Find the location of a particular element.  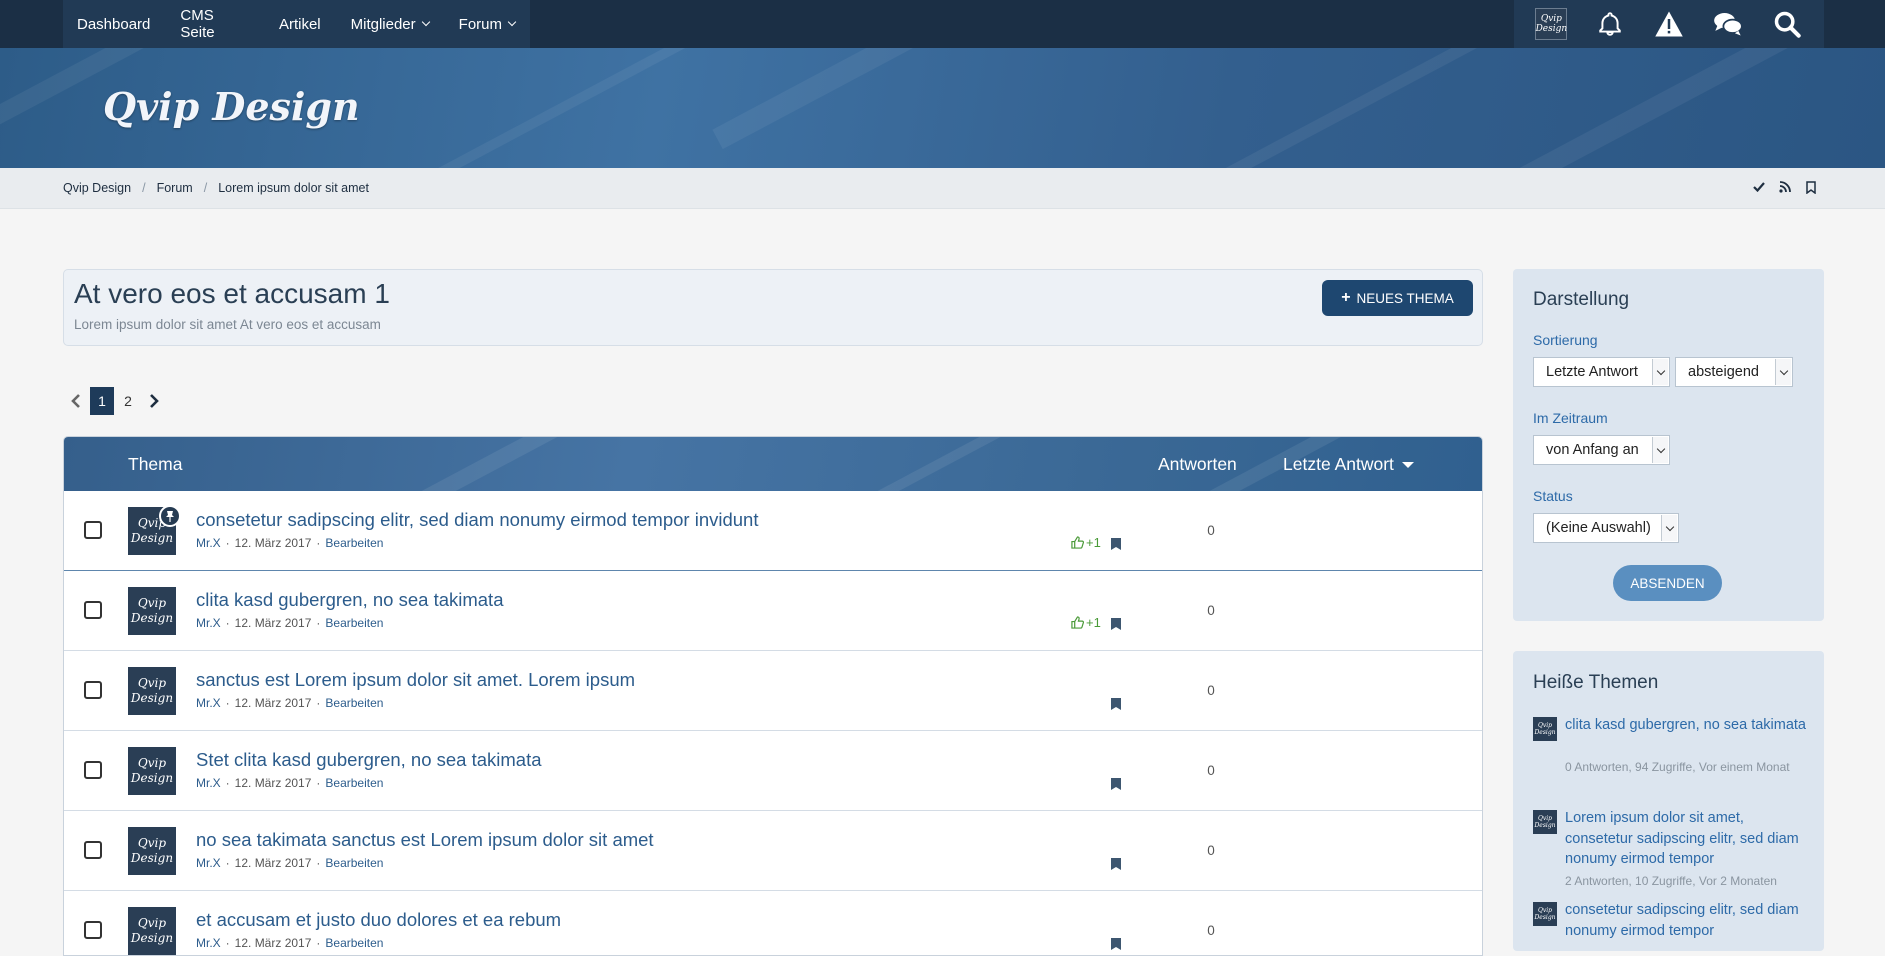

nav-item-dashboard: Dashboard is located at coordinates (114, 24).